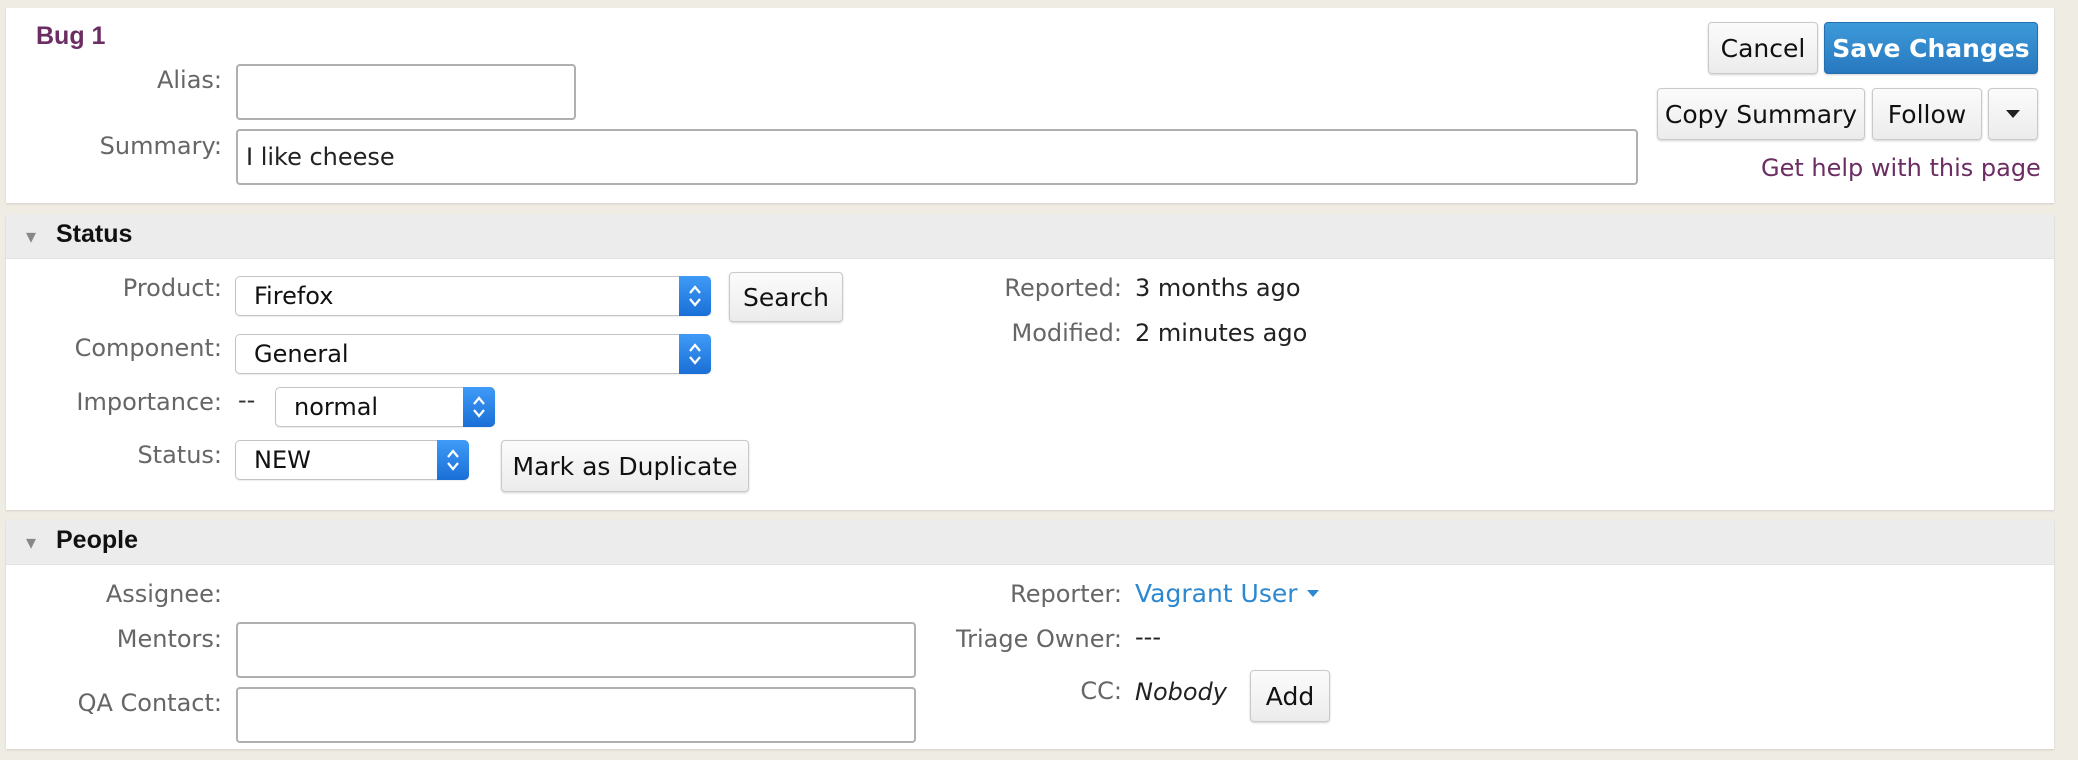  I want to click on copy-summary-button: Copy Summary, so click(1761, 114).